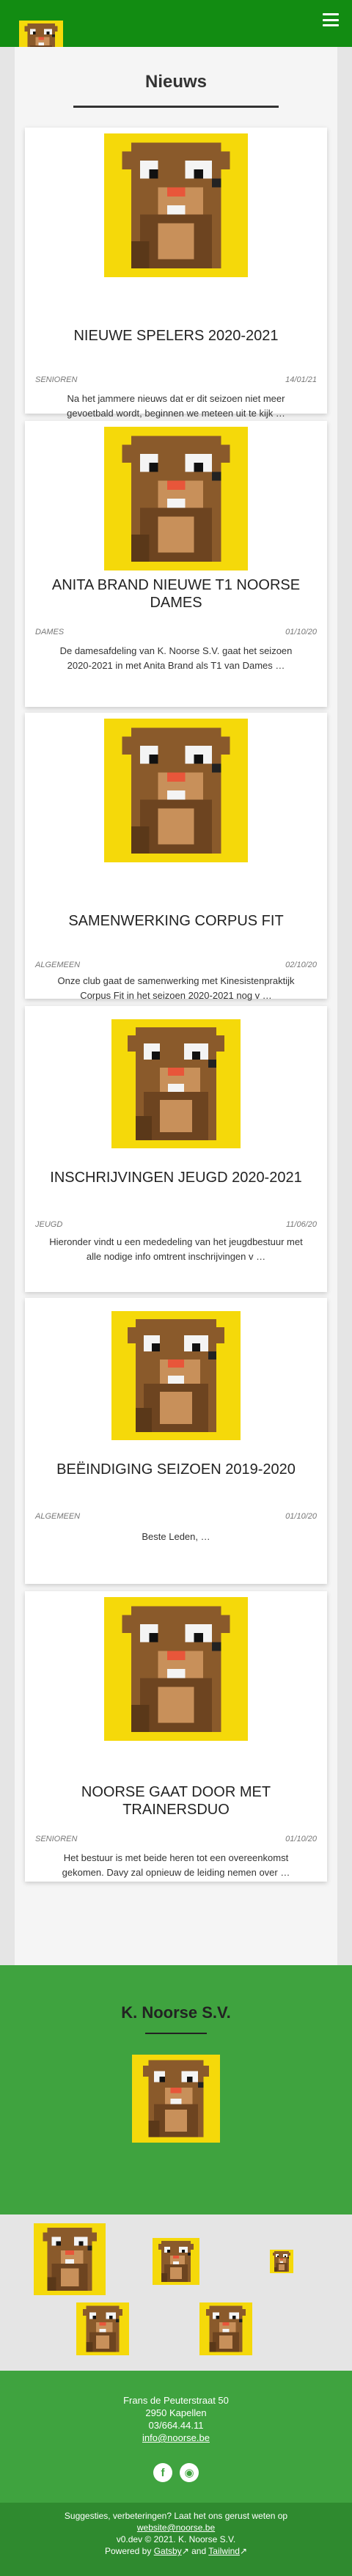  What do you see at coordinates (176, 2099) in the screenshot?
I see `club-logo` at bounding box center [176, 2099].